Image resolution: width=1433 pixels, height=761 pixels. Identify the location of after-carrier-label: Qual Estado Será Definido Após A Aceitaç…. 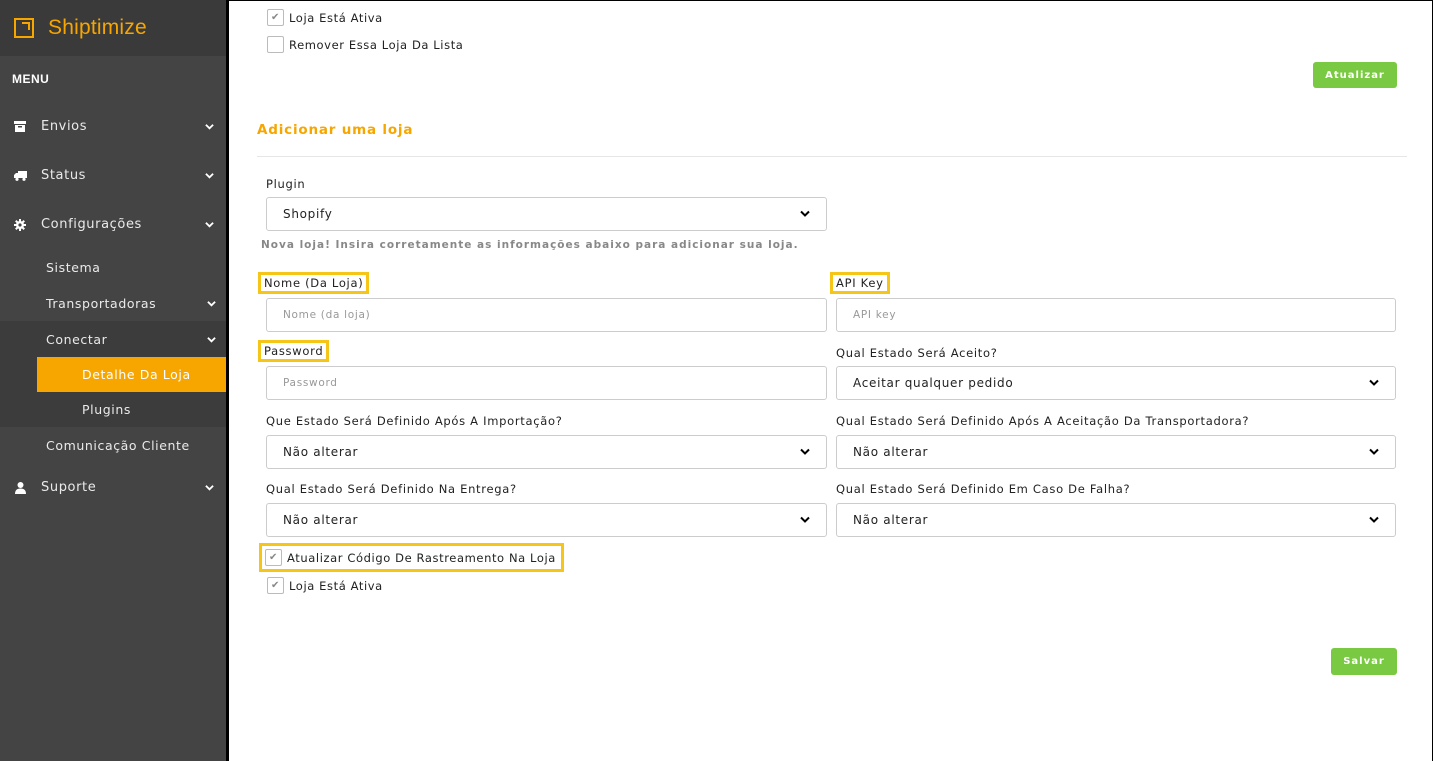
(1043, 421).